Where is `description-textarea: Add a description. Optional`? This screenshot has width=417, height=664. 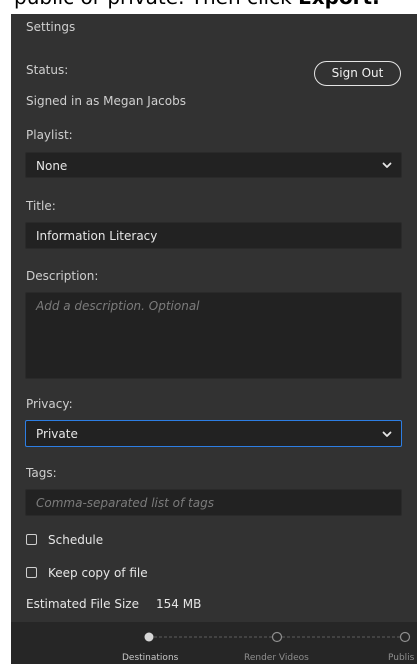 description-textarea: Add a description. Optional is located at coordinates (213, 335).